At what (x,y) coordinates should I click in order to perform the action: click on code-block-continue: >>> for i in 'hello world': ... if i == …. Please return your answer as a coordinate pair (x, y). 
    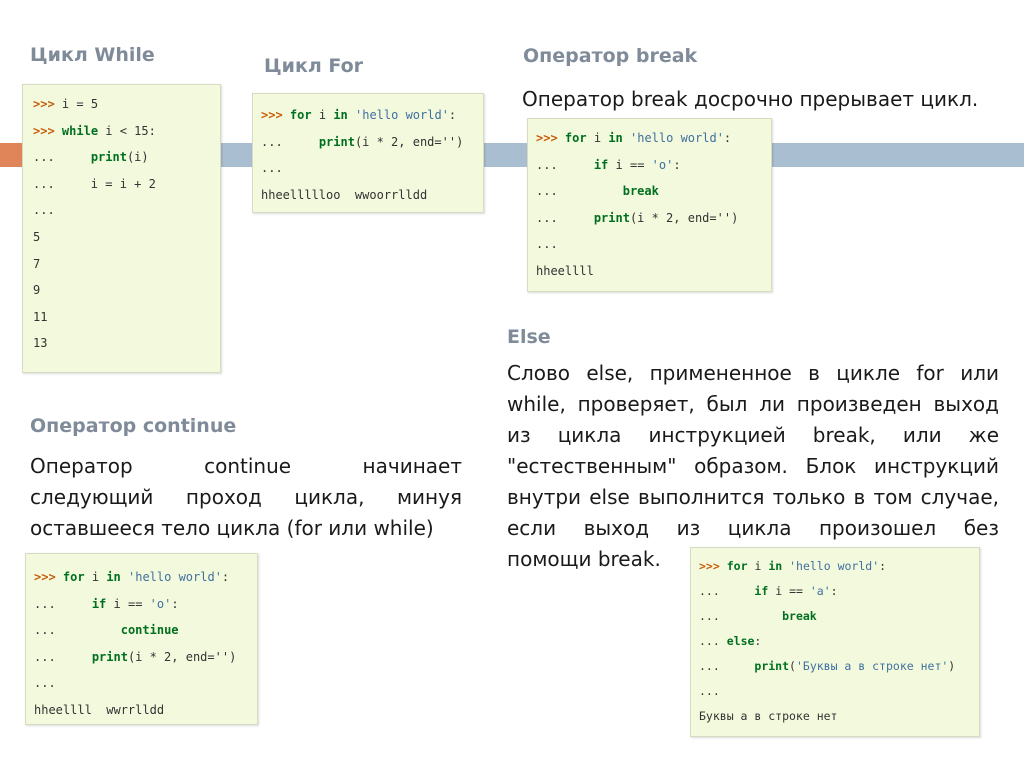
    Looking at the image, I should click on (141, 639).